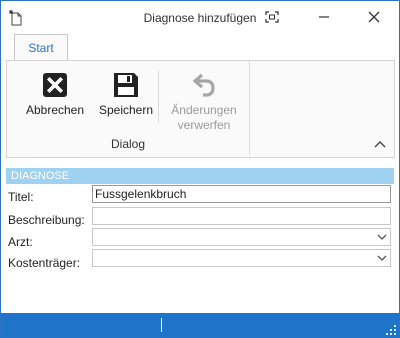  What do you see at coordinates (126, 85) in the screenshot?
I see `floppy-disk-icon` at bounding box center [126, 85].